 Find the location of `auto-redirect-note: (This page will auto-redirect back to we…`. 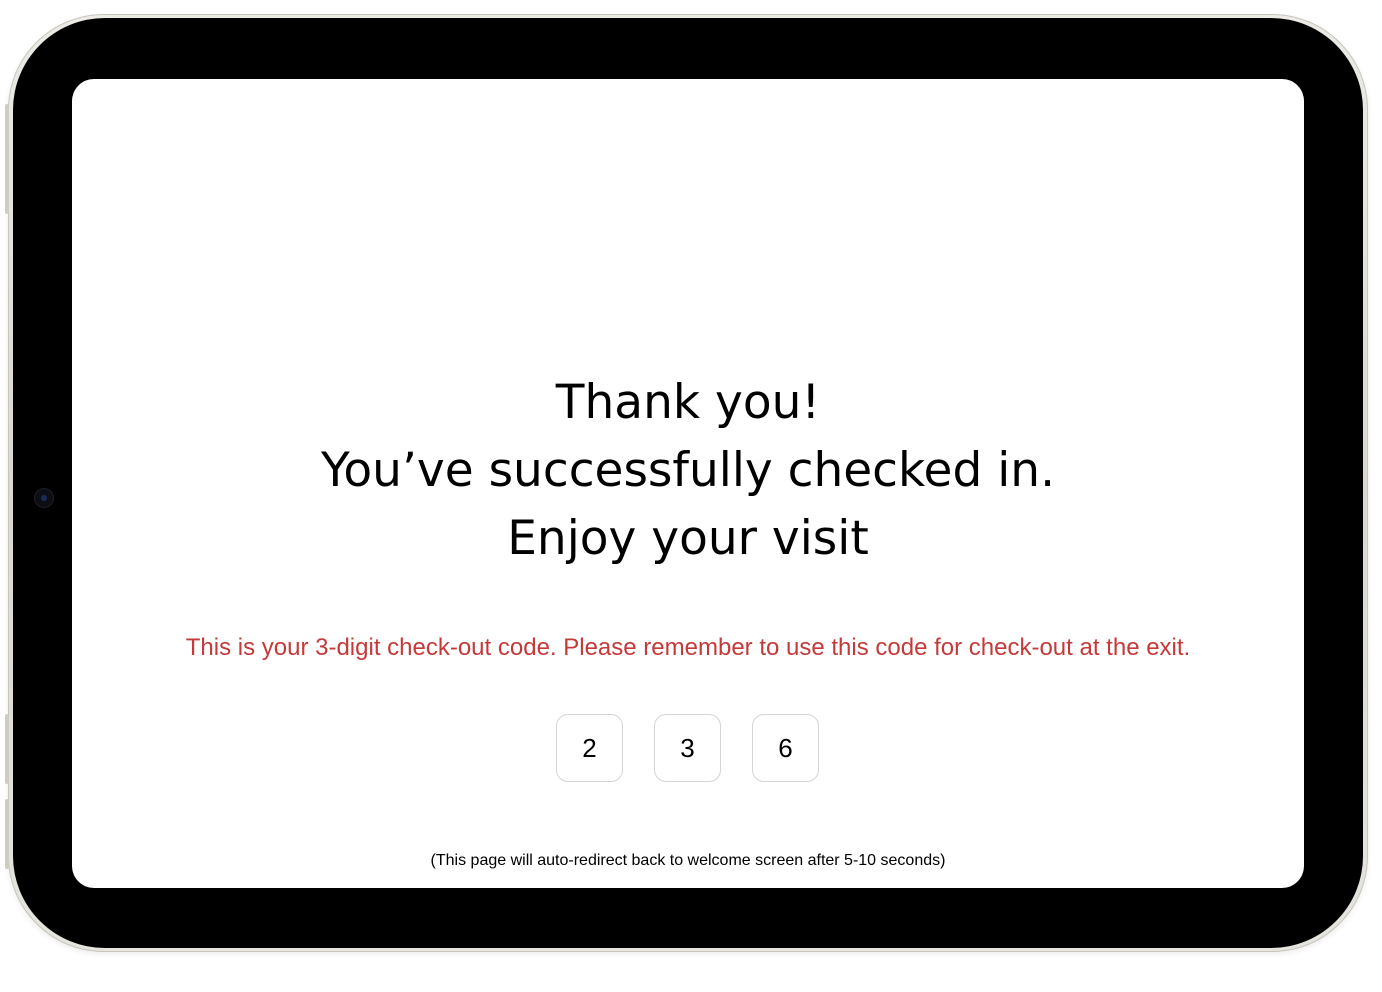

auto-redirect-note: (This page will auto-redirect back to we… is located at coordinates (688, 860).